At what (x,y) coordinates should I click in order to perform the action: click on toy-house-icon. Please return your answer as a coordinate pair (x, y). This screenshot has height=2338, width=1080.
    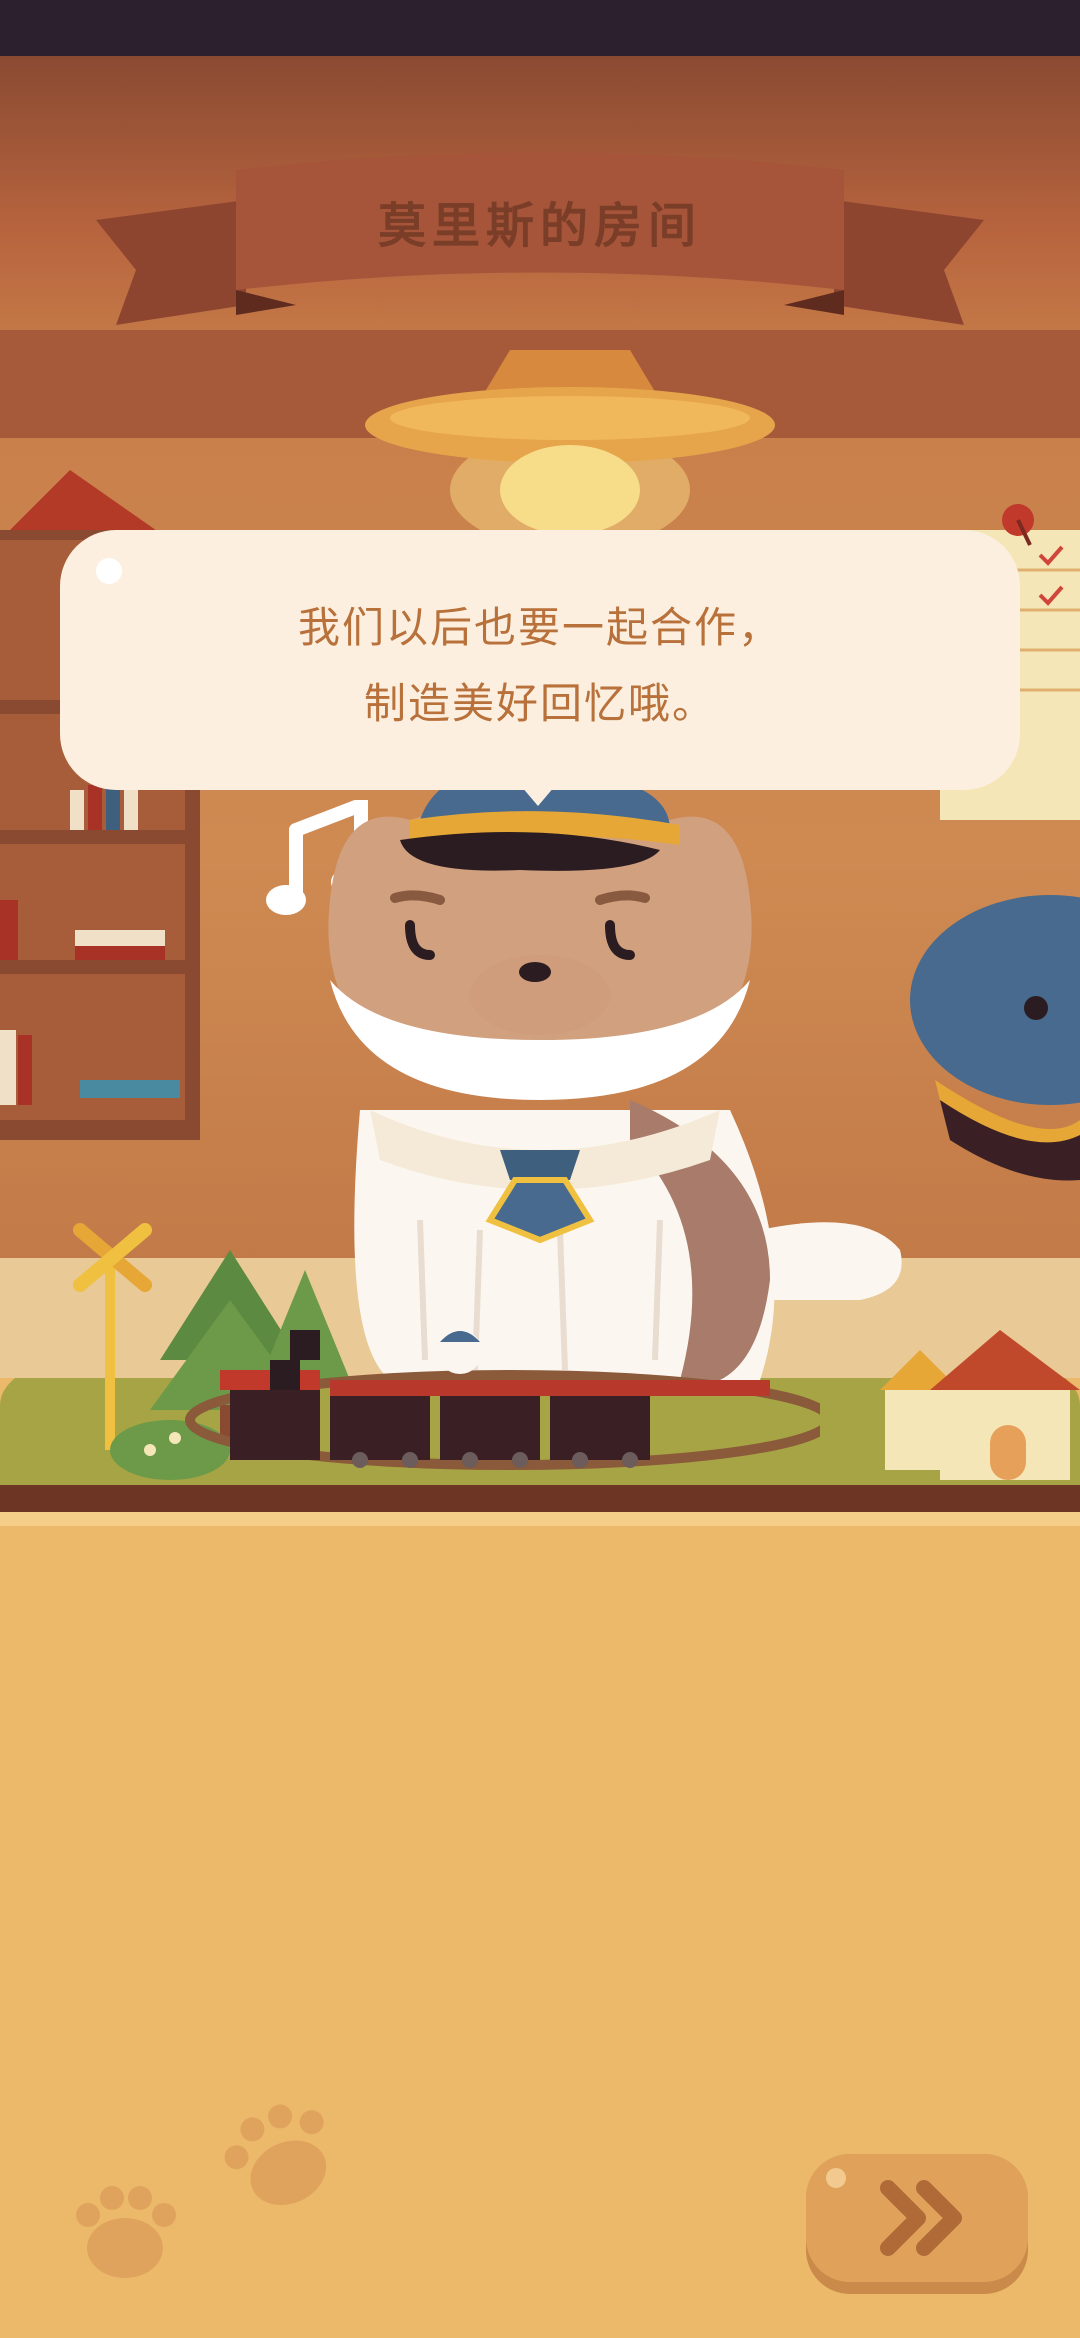
    Looking at the image, I should click on (980, 1405).